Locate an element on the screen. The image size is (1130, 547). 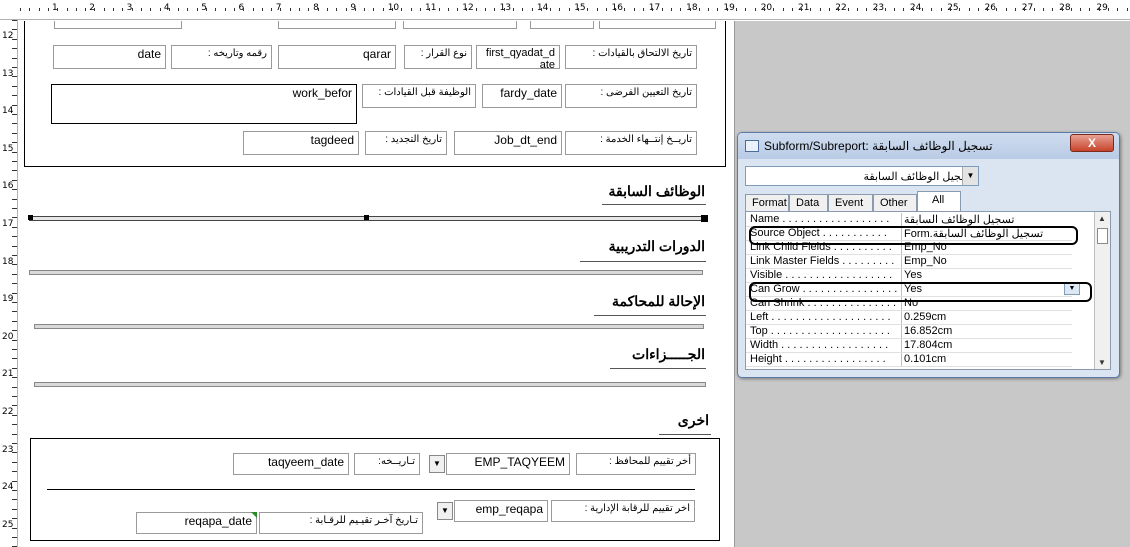
property-value: Yes is located at coordinates (986, 276).